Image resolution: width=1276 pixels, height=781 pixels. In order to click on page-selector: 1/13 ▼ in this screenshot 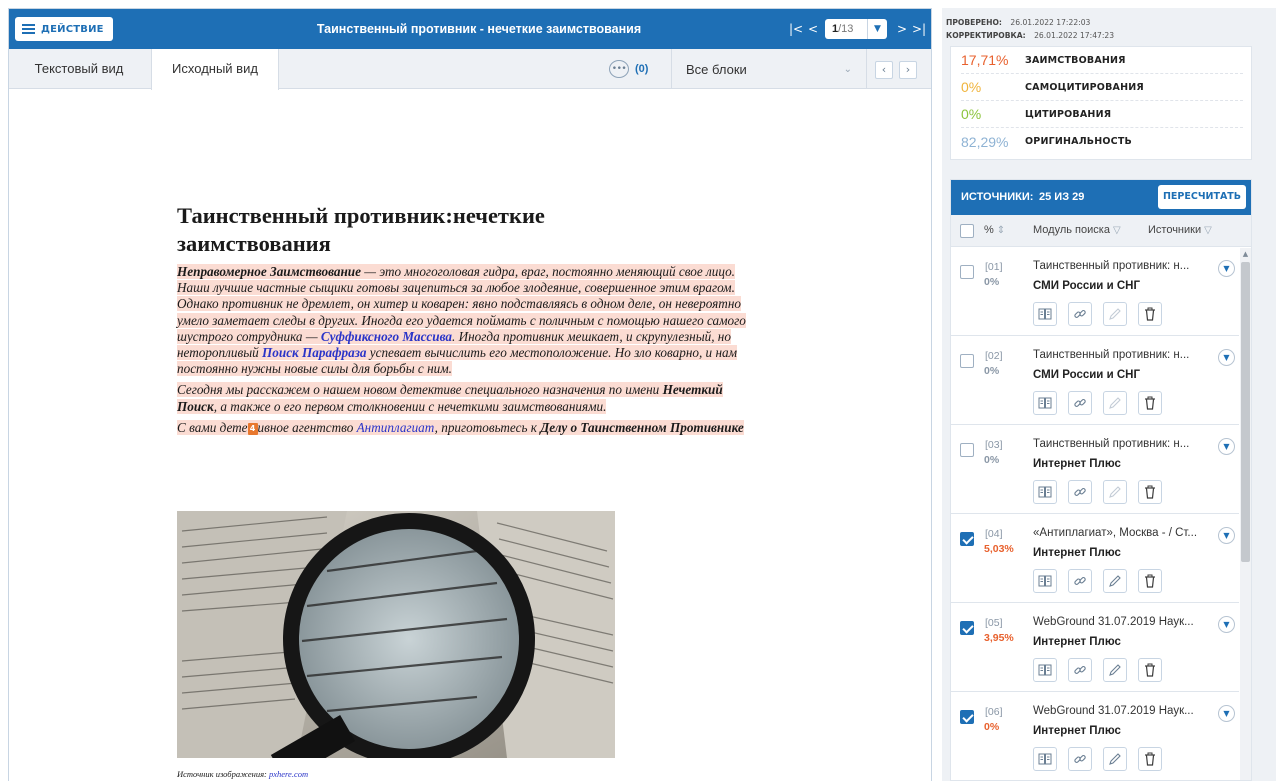, I will do `click(856, 29)`.